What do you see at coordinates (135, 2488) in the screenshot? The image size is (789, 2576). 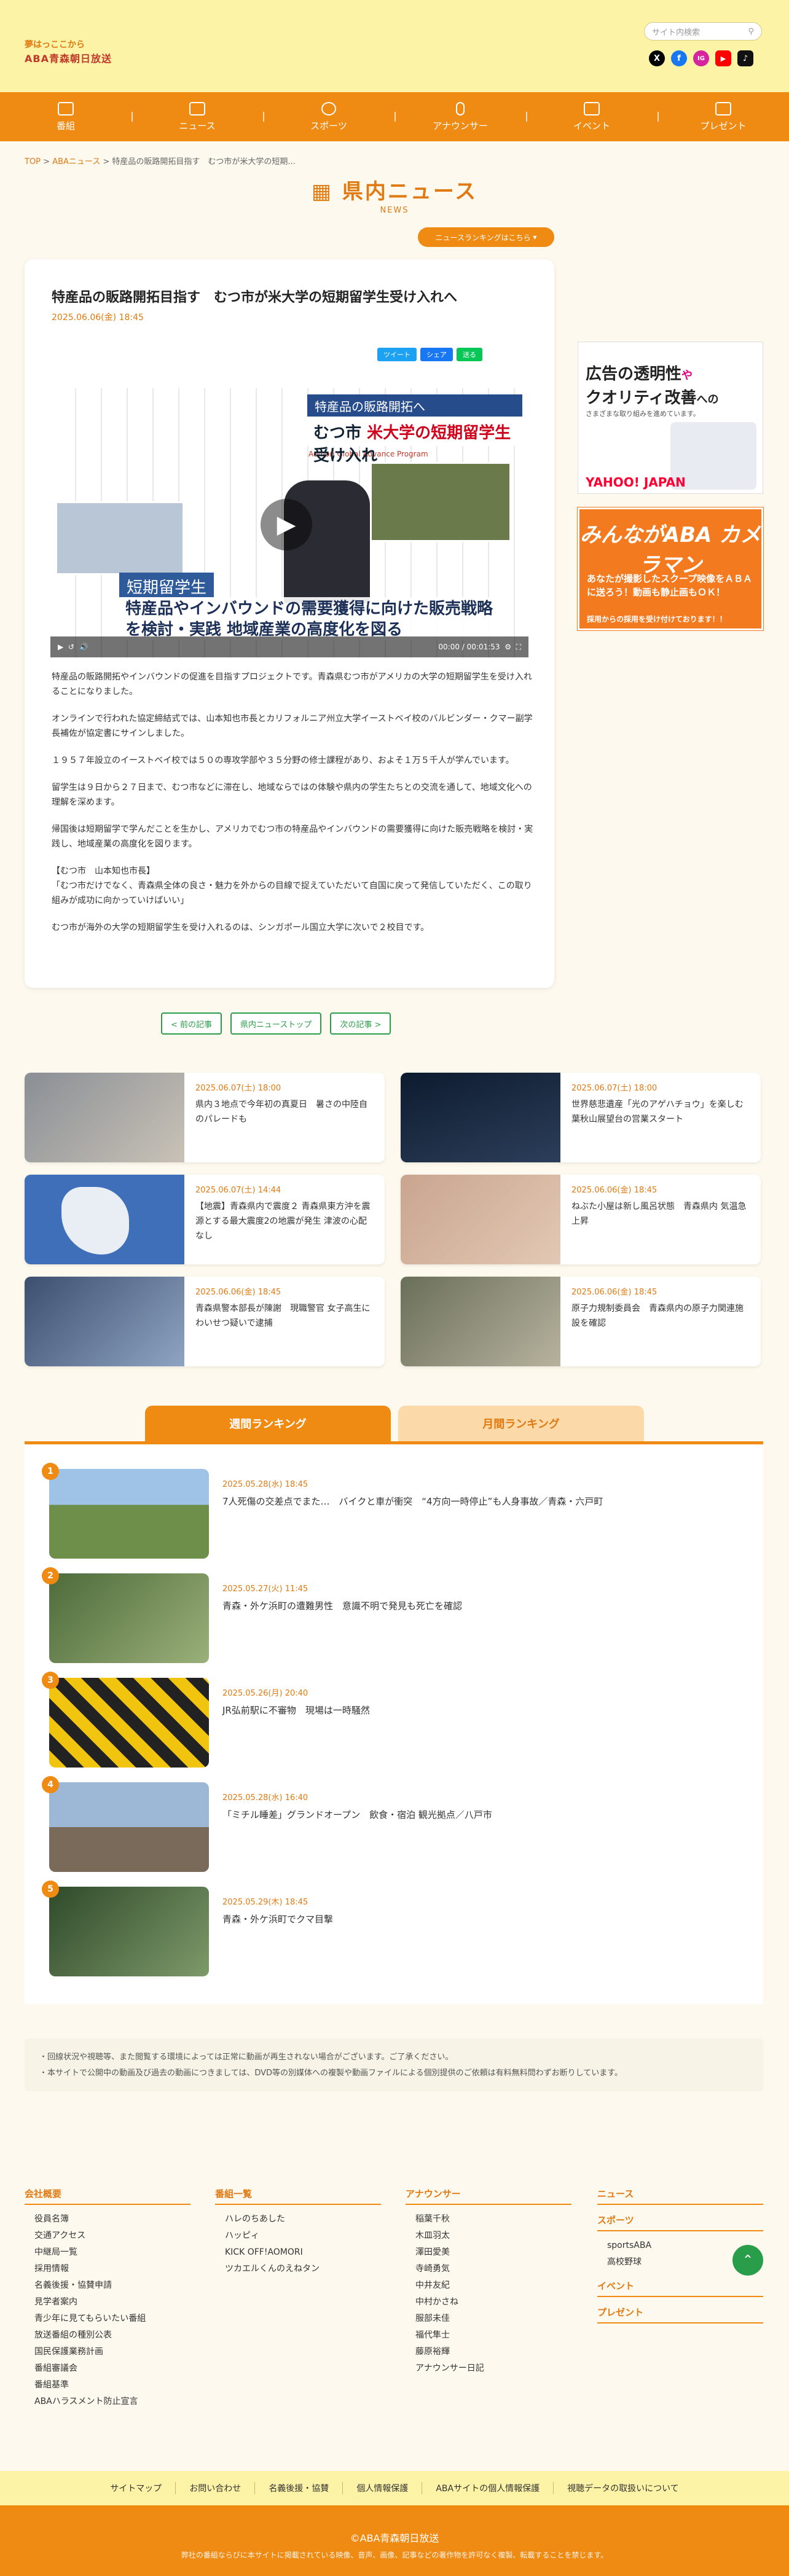 I see `footer-bottom-link: サイトマップ` at bounding box center [135, 2488].